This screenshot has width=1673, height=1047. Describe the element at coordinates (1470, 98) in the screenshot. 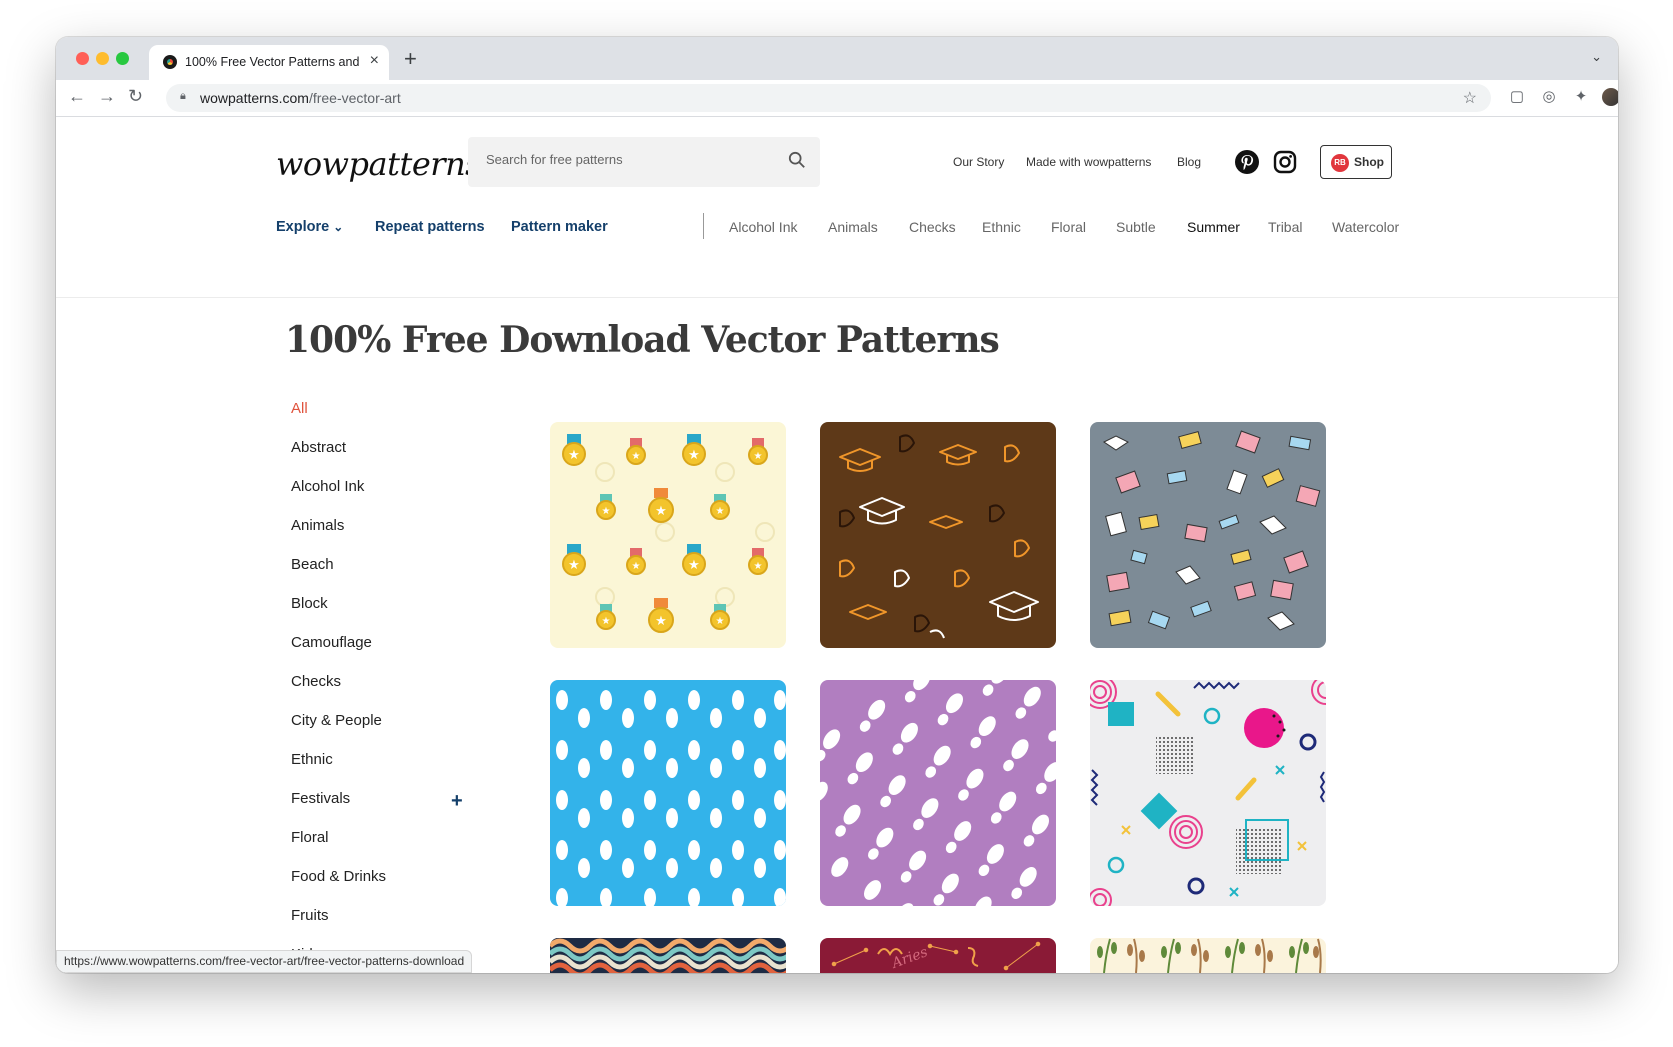

I see `bookmark-star-icon: ☆` at that location.